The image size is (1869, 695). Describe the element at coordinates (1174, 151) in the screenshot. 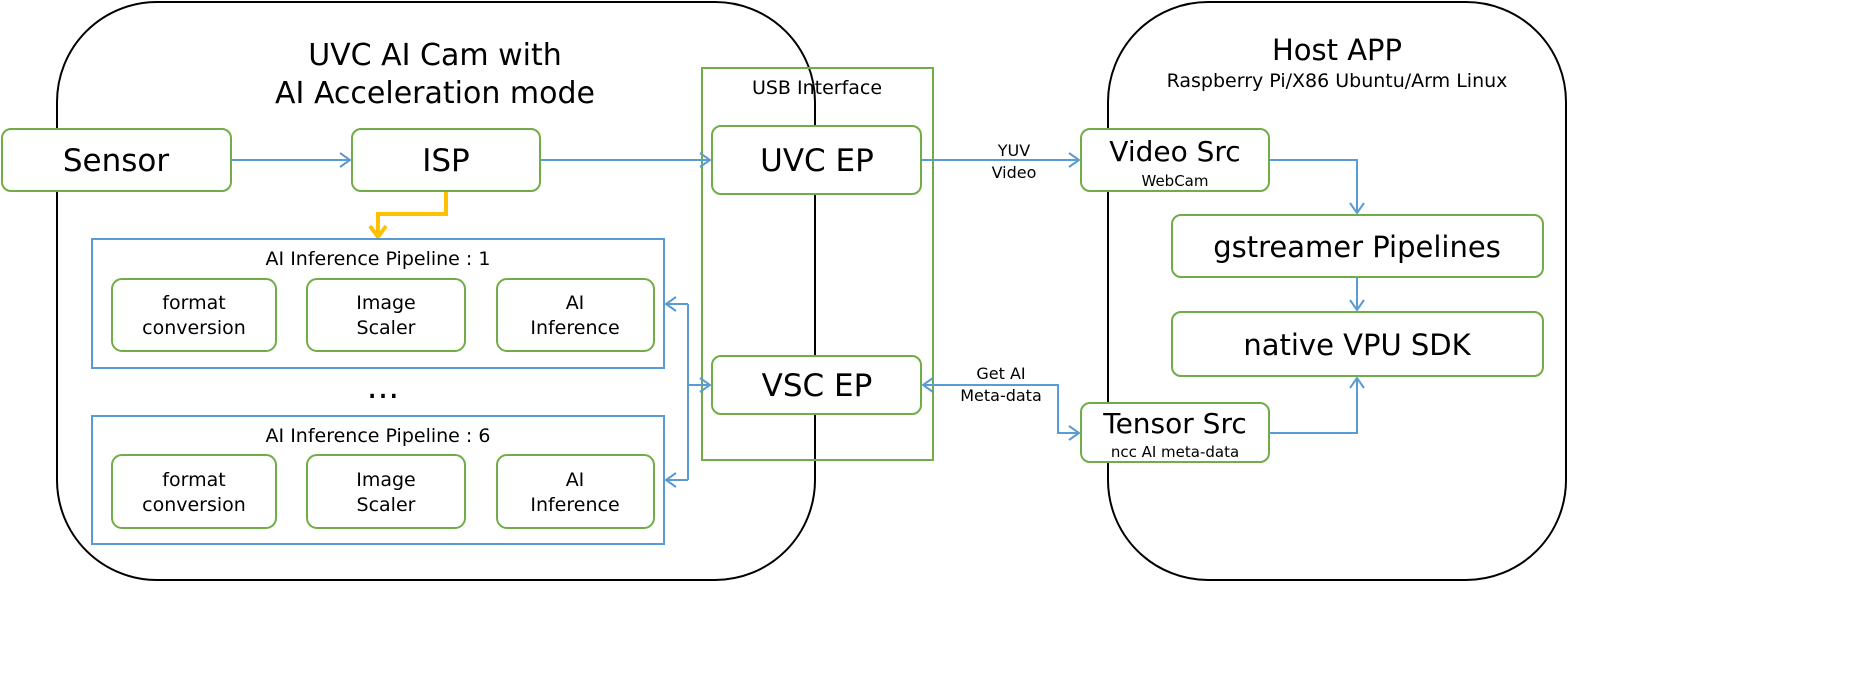

I see `video-src-label: Video Src` at that location.